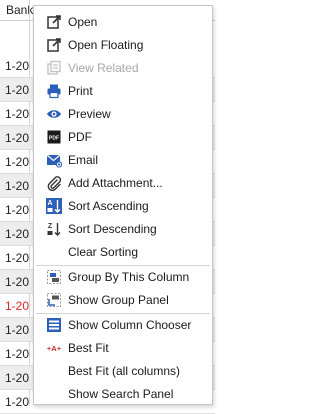 This screenshot has width=320, height=414. I want to click on menu-item-label: Best Fit (all columns), so click(124, 371).